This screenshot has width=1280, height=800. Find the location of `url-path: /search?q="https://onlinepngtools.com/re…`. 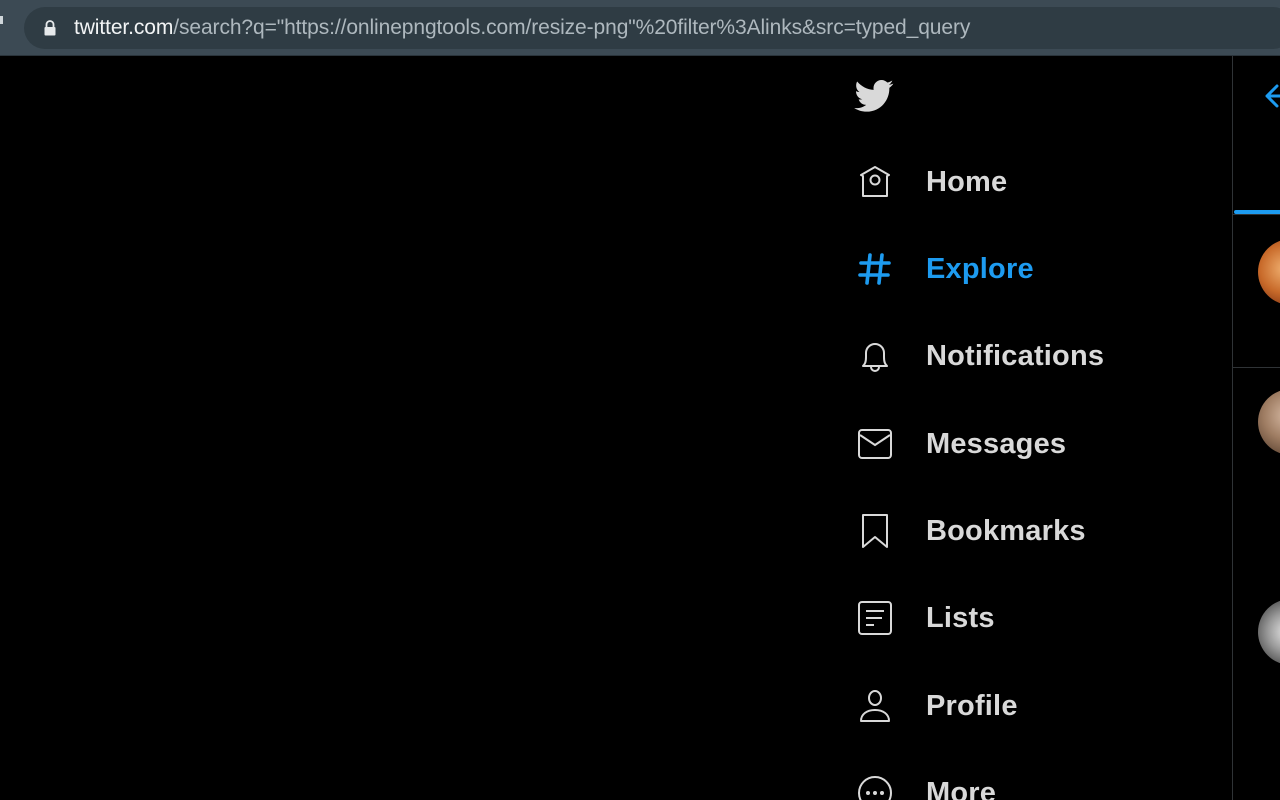

url-path: /search?q="https://onlinepngtools.com/re… is located at coordinates (572, 27).